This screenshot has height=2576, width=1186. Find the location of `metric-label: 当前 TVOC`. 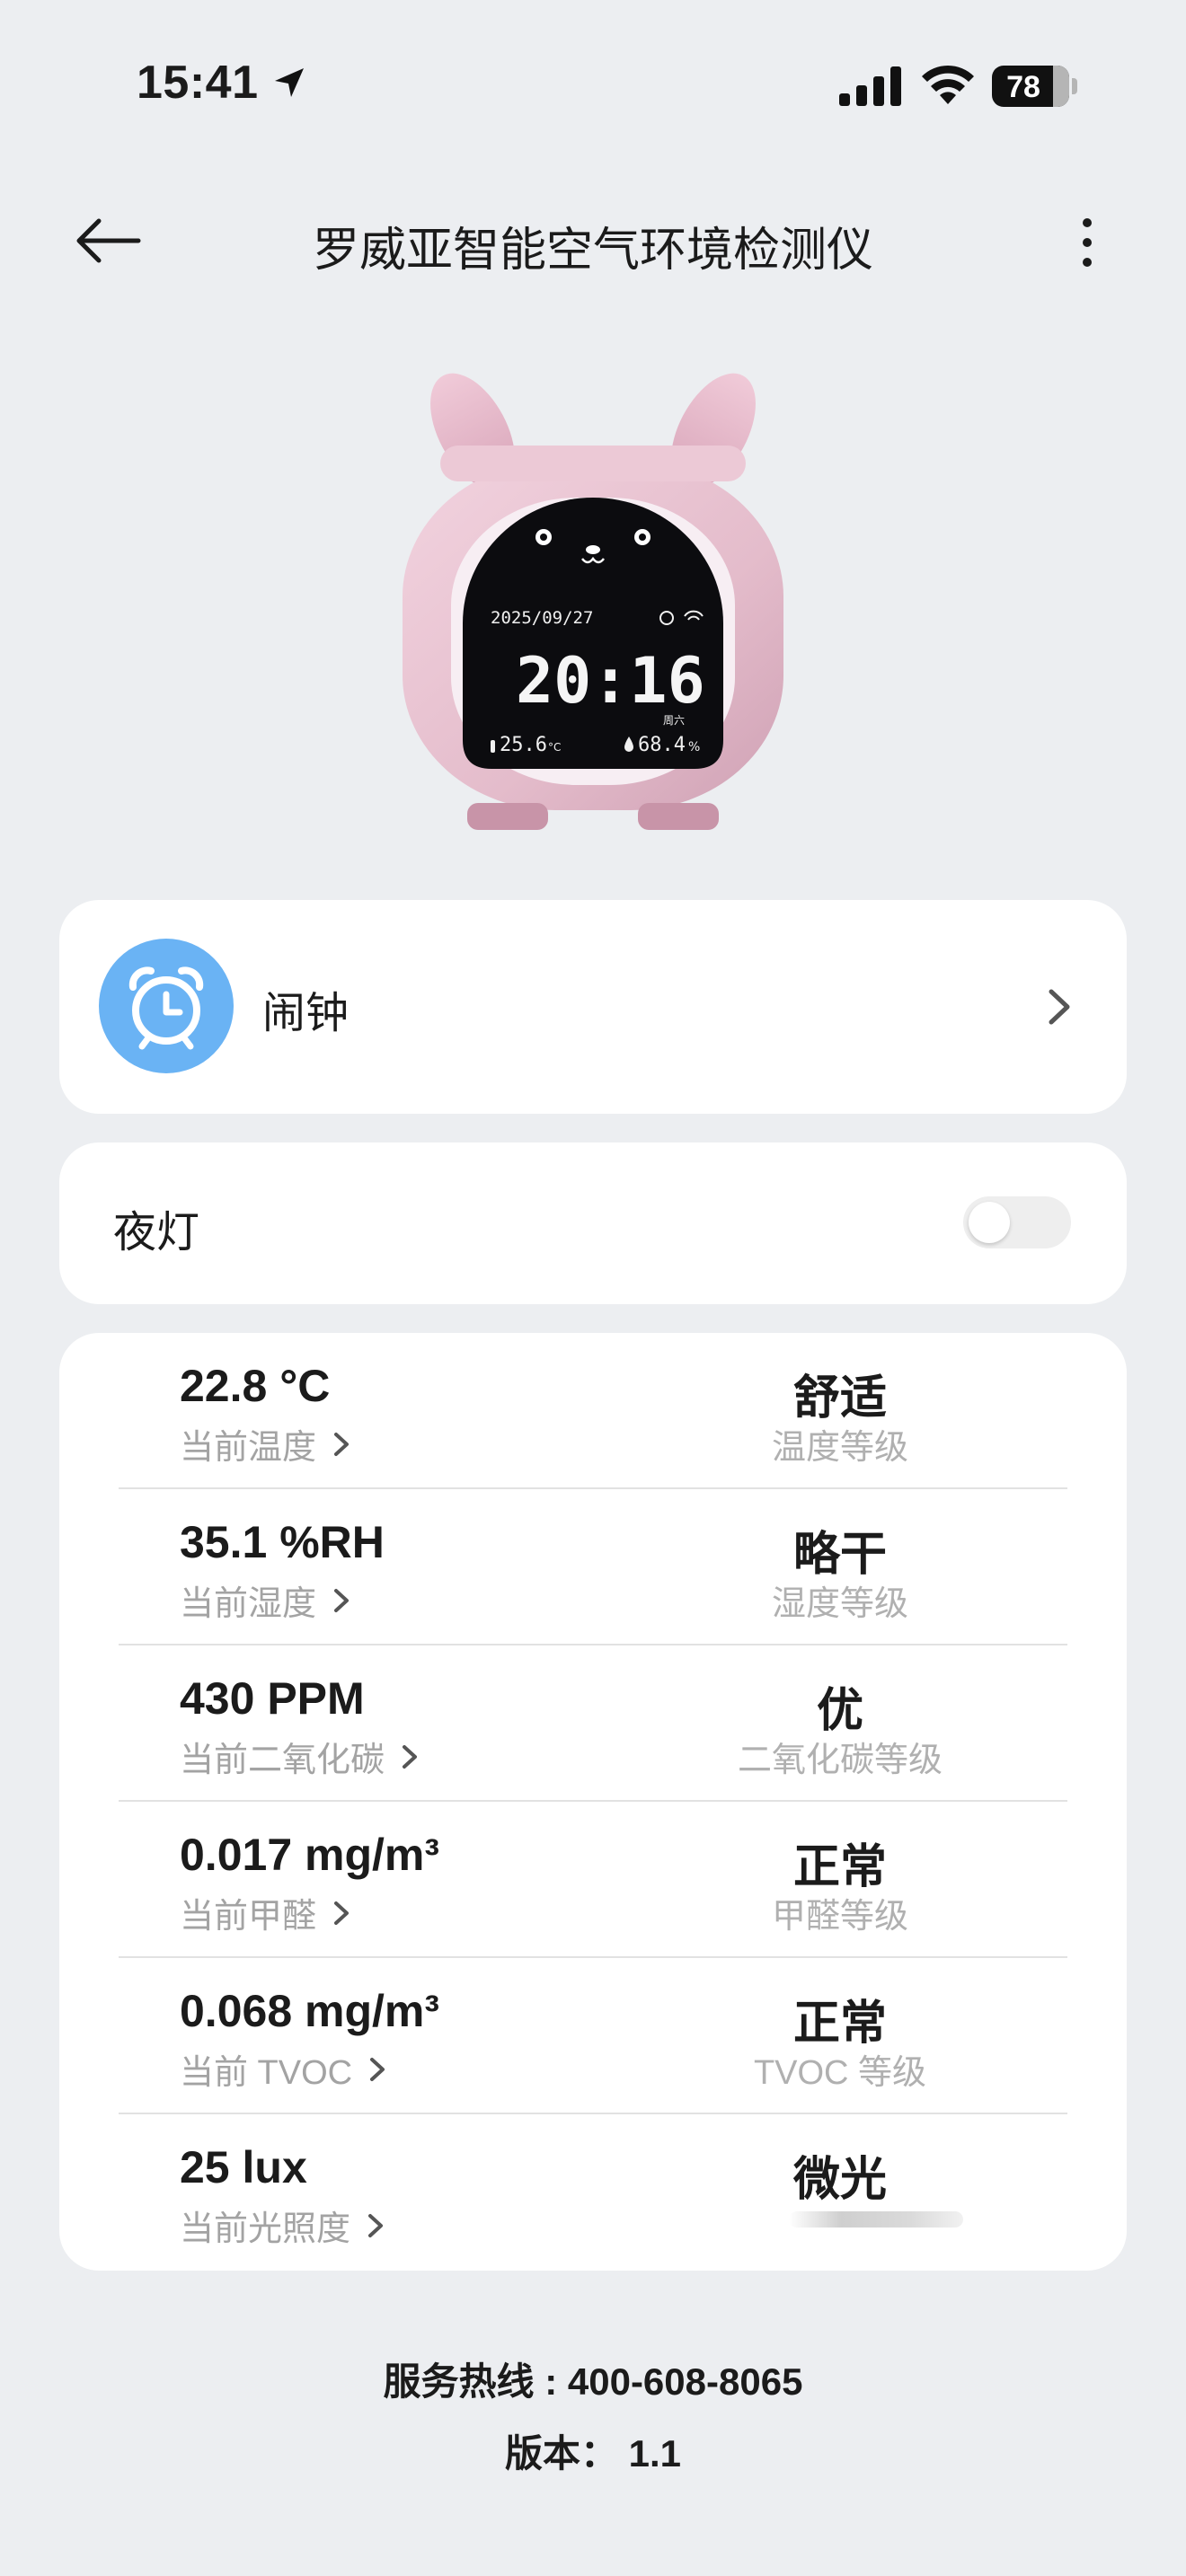

metric-label: 当前 TVOC is located at coordinates (283, 2069).